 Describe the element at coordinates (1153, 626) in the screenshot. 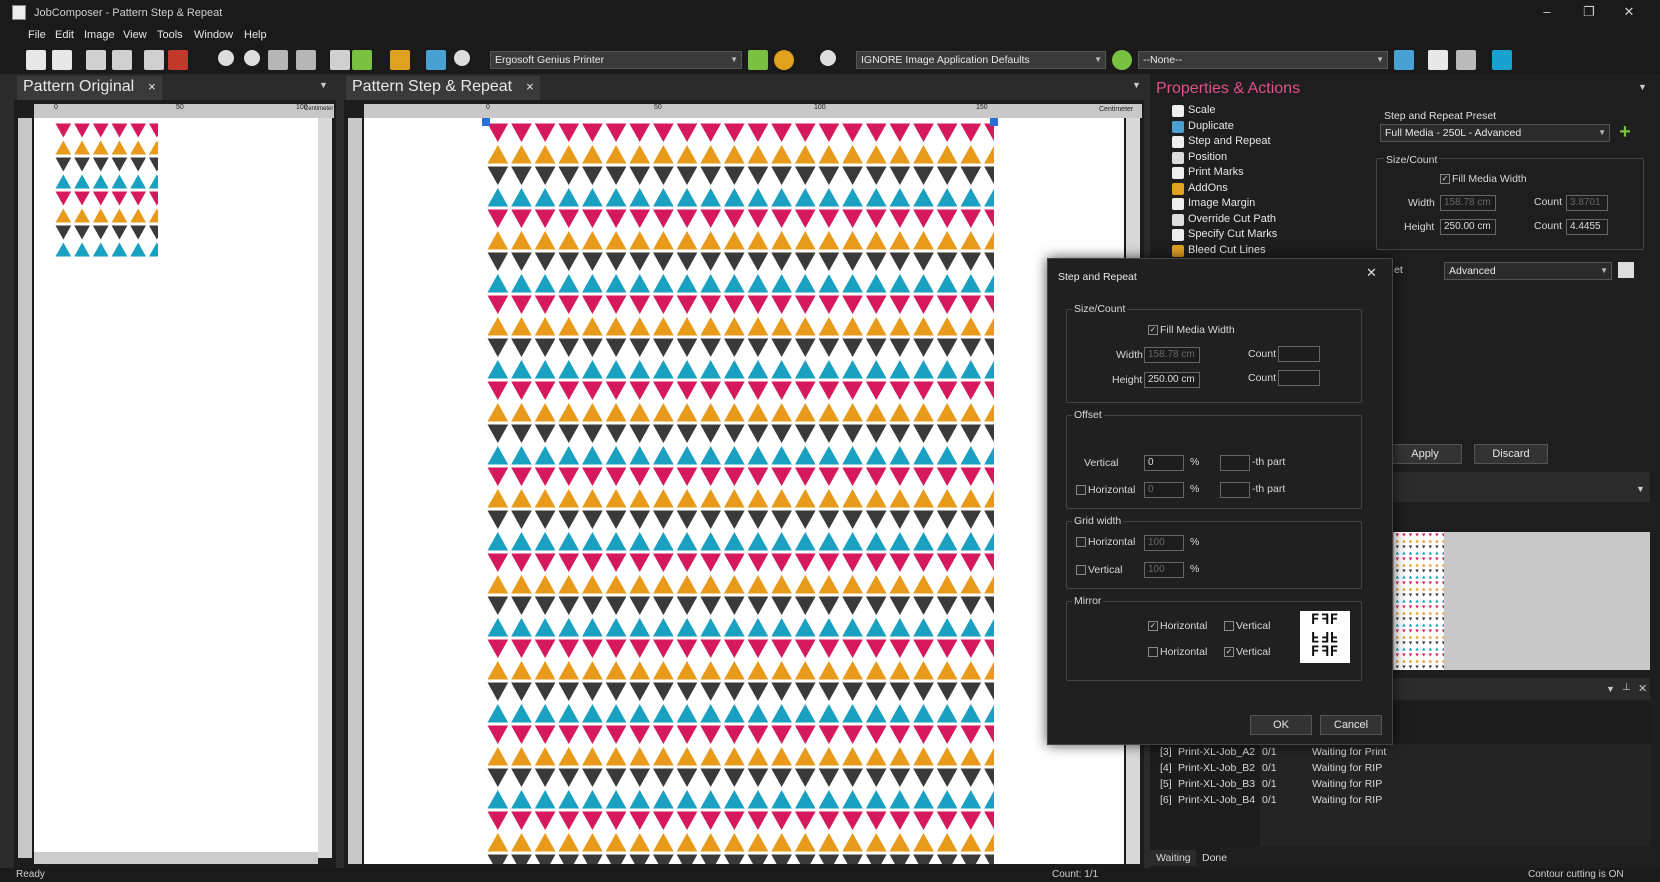

I see `mirror1-horizontal-checkbox: ✓` at that location.